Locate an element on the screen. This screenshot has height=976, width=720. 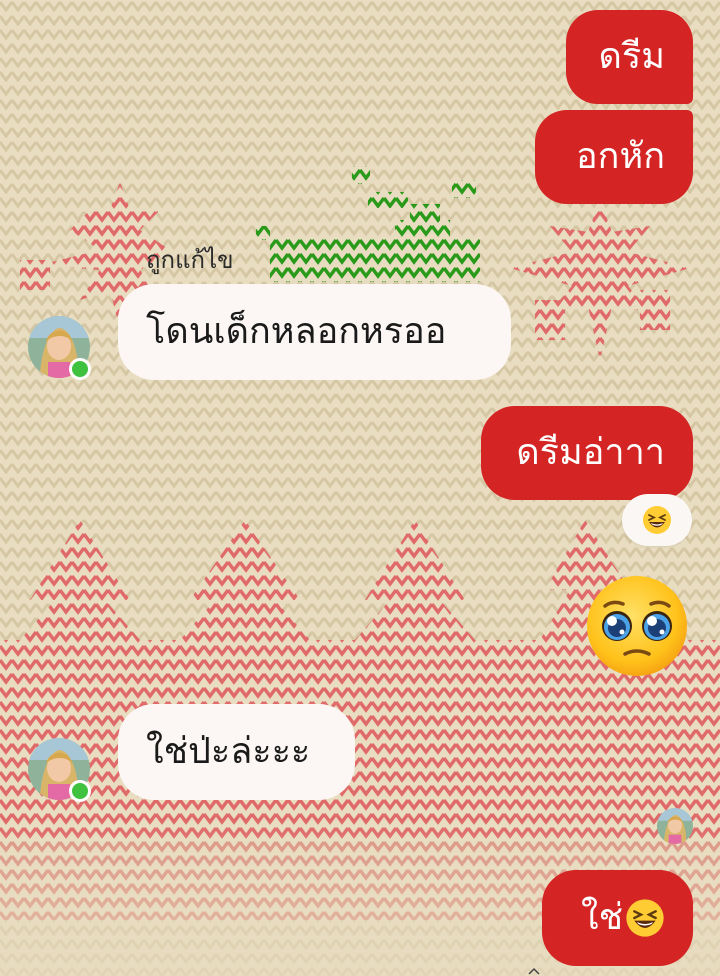
scroll-indicator-icon is located at coordinates (534, 971).